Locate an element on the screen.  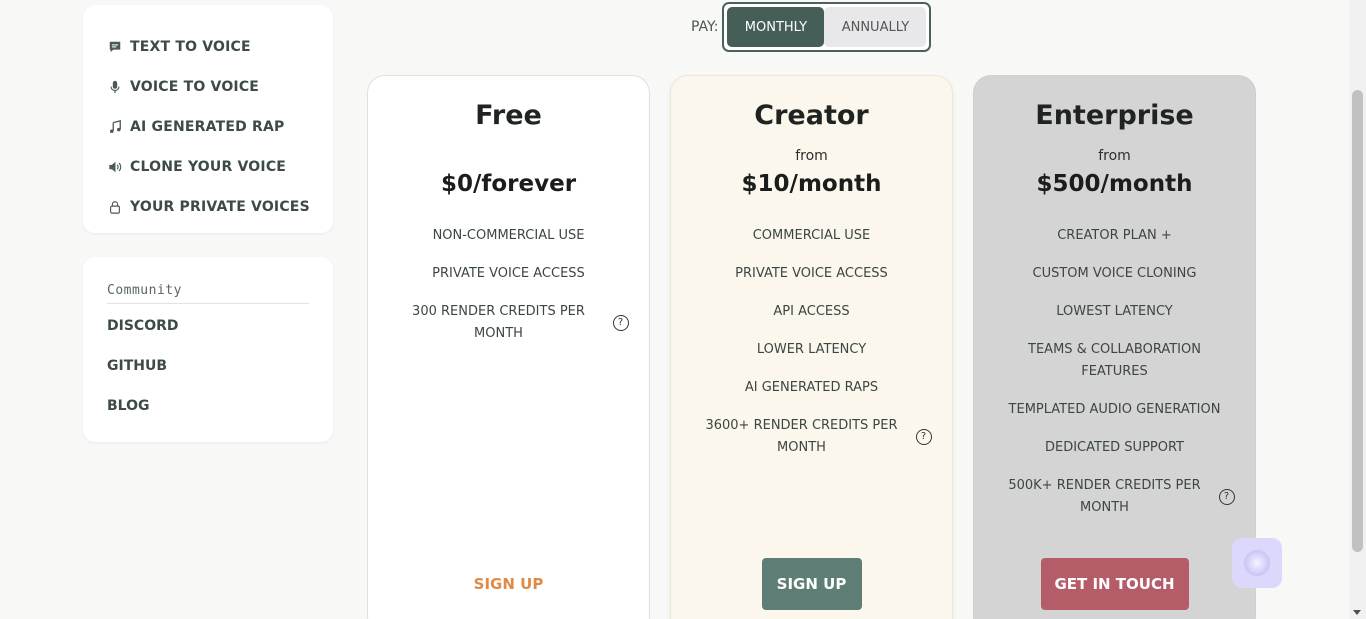
github-link: GITHUB is located at coordinates (208, 366).